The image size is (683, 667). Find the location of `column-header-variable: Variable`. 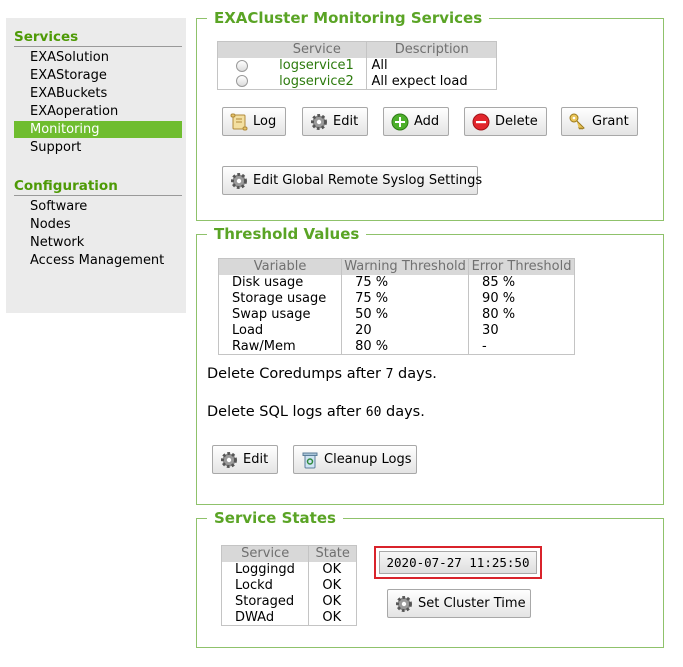

column-header-variable: Variable is located at coordinates (280, 266).